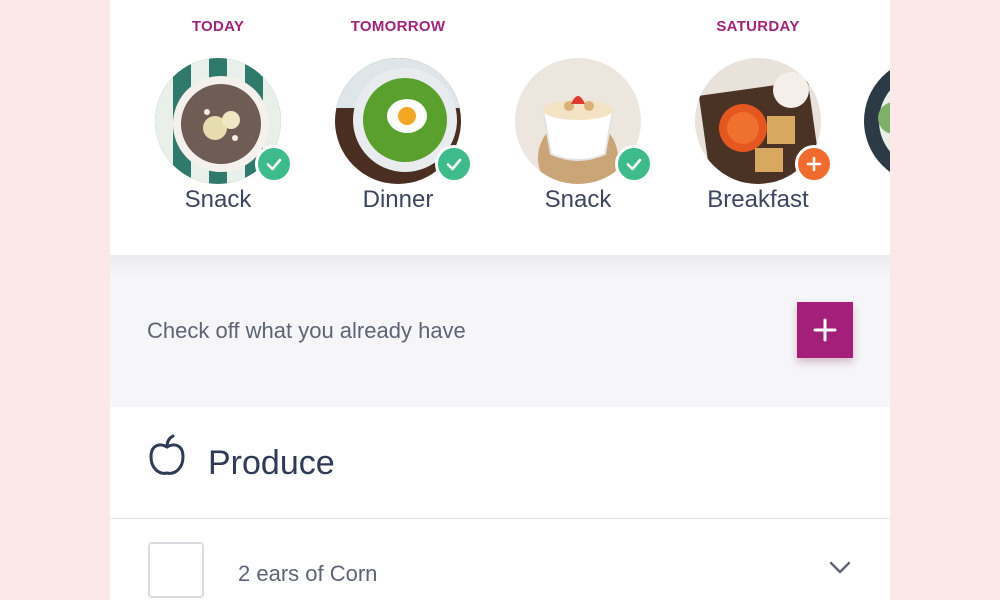  I want to click on meal-name: Breakfast, so click(758, 199).